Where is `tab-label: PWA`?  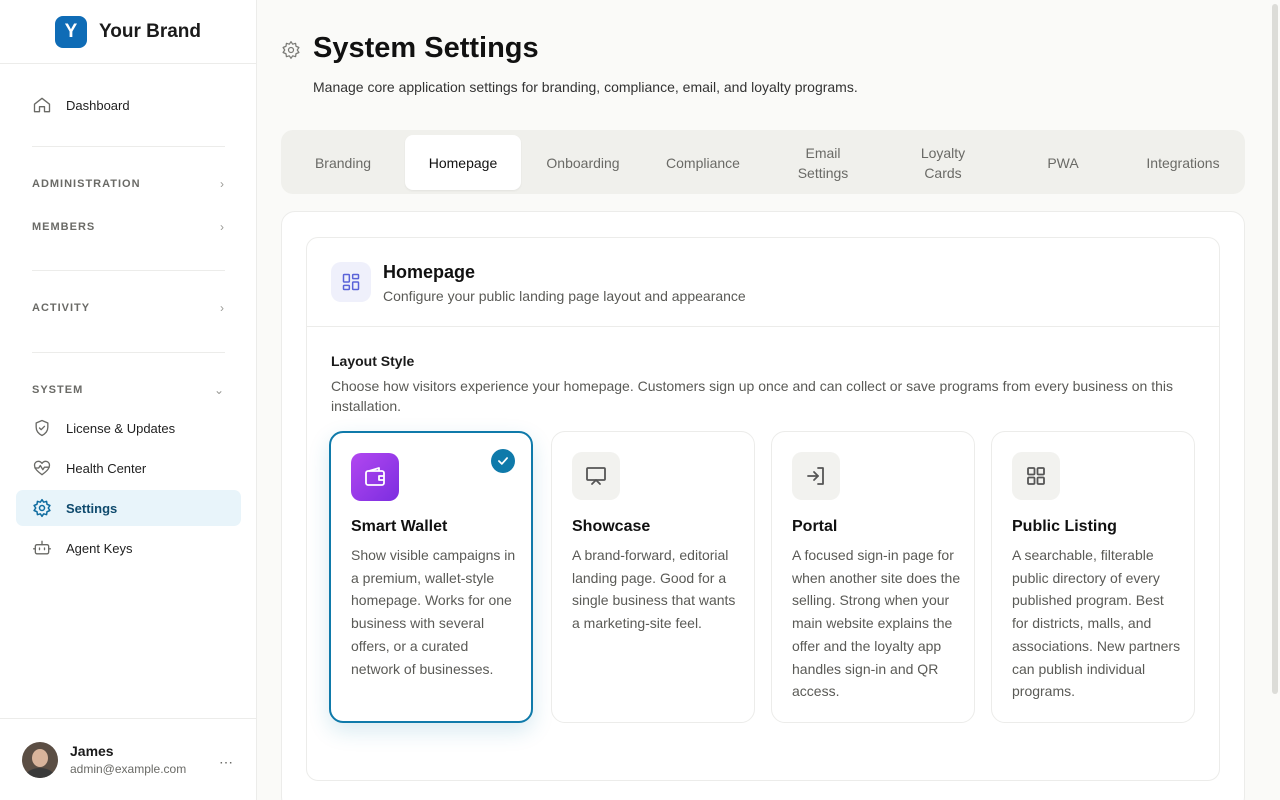 tab-label: PWA is located at coordinates (1063, 162).